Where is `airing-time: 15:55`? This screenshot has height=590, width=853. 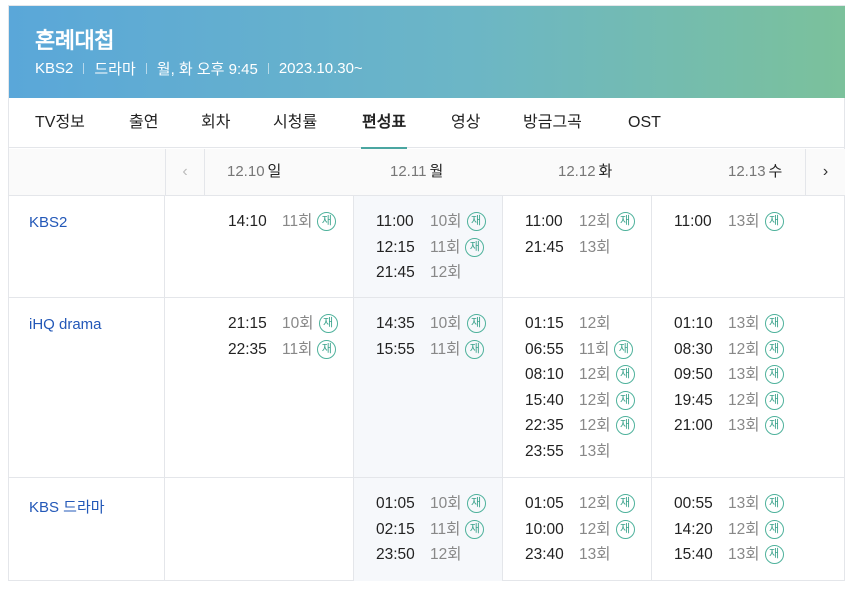
airing-time: 15:55 is located at coordinates (395, 349).